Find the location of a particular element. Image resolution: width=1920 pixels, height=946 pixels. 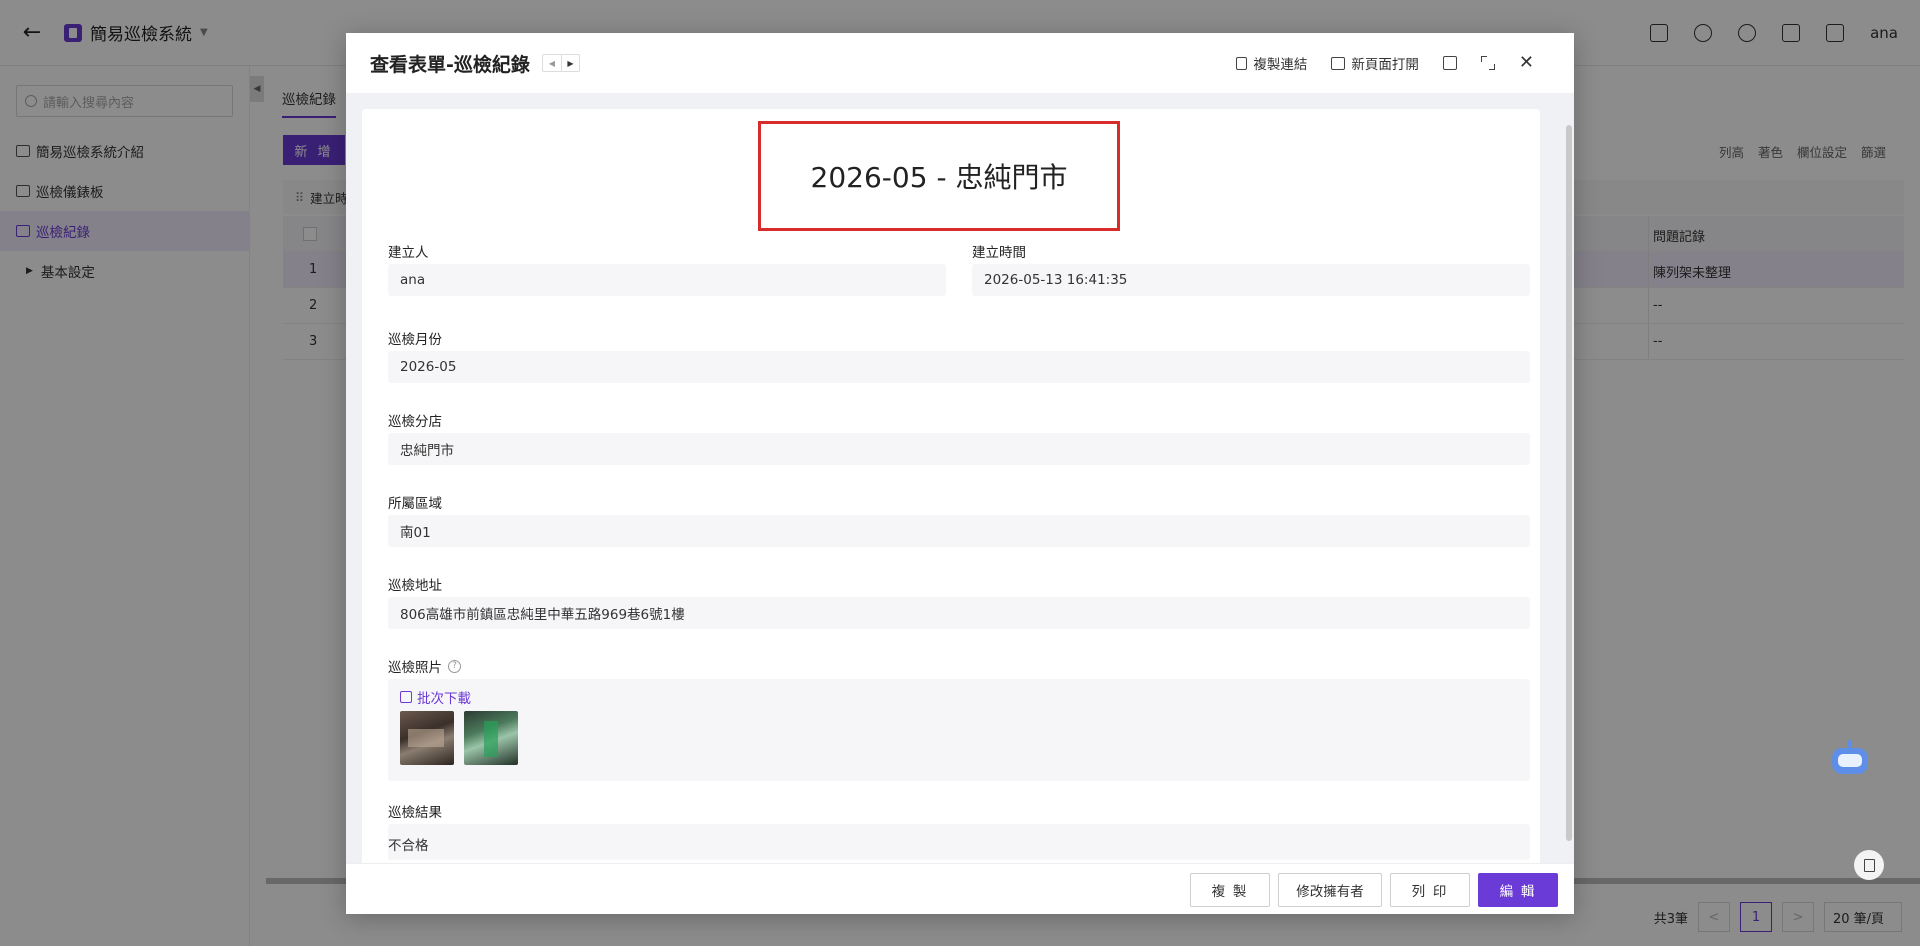

result-value: 不合格 is located at coordinates (408, 846).